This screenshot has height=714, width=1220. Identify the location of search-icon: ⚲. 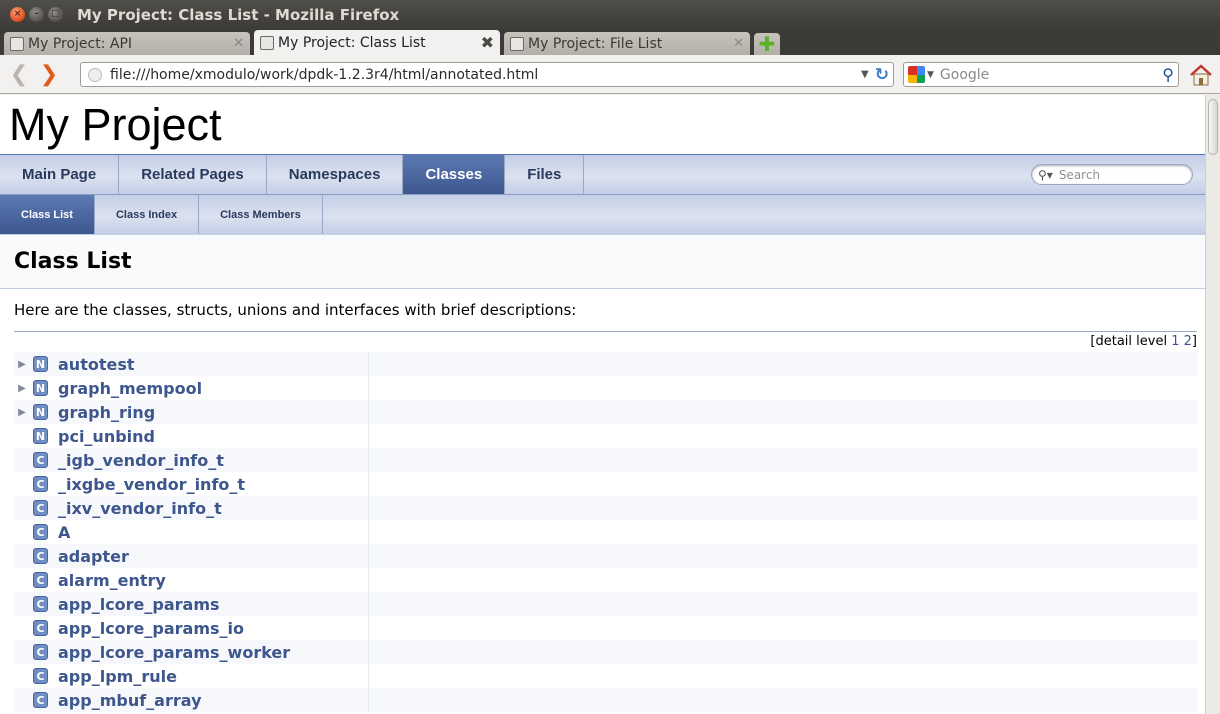
(1168, 74).